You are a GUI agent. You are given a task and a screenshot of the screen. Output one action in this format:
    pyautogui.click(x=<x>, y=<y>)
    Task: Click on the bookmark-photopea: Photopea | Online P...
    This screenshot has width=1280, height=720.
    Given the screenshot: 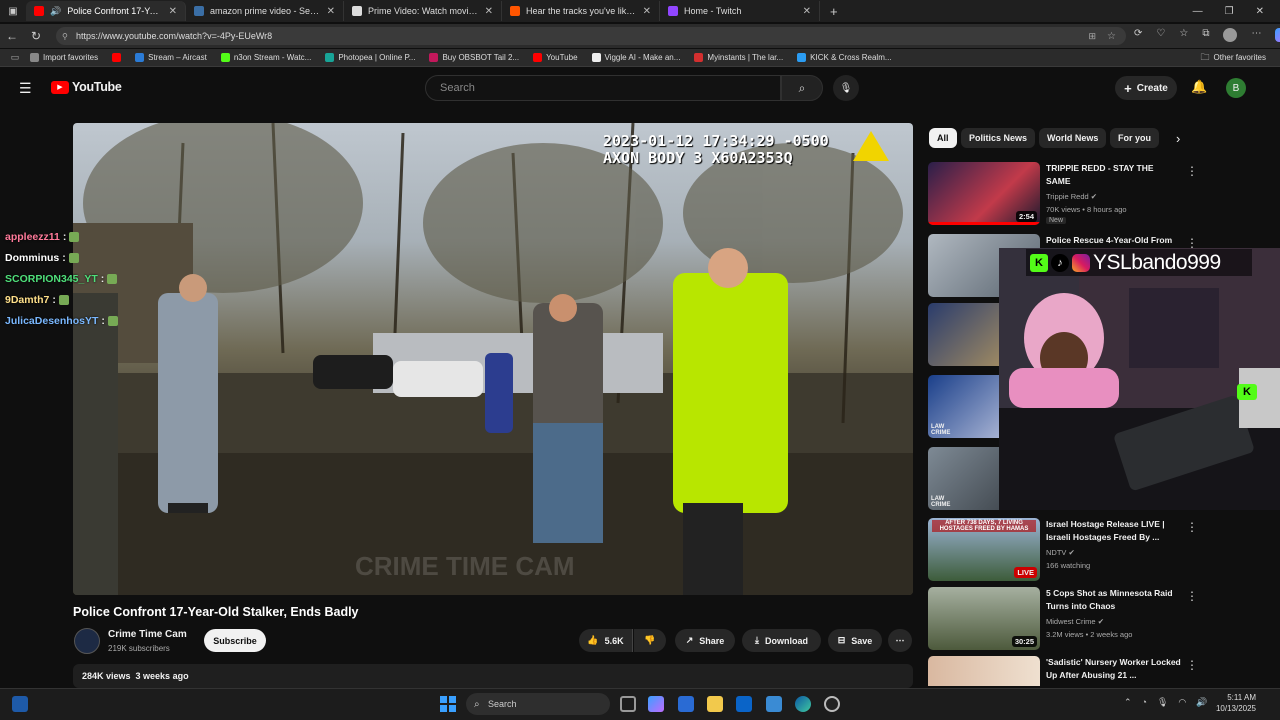 What is the action you would take?
    pyautogui.click(x=370, y=57)
    